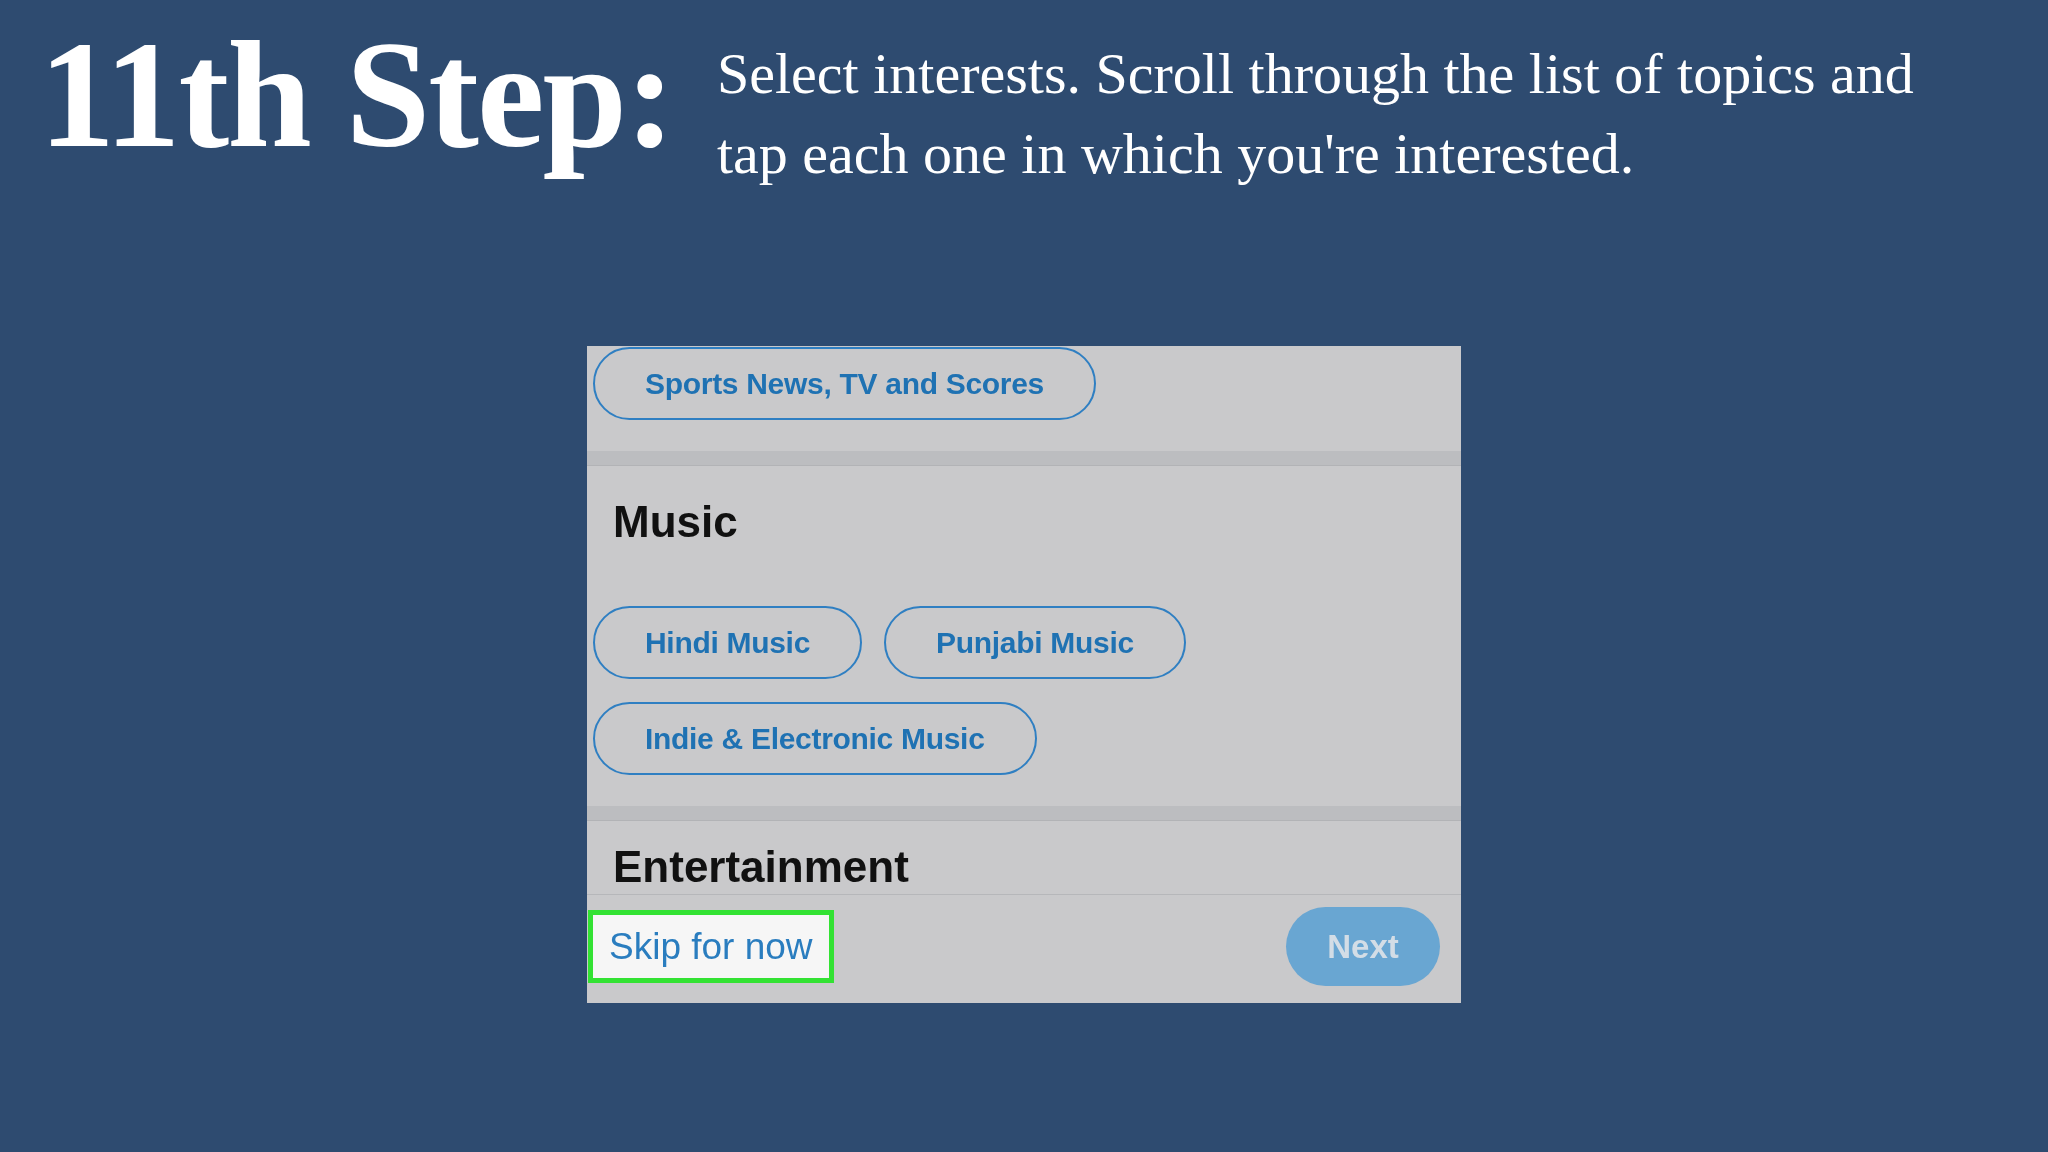 The height and width of the screenshot is (1152, 2048). I want to click on step-instructions: Select interests. Scroll through the list of topics and tap each one in which you're interested., so click(1315, 114).